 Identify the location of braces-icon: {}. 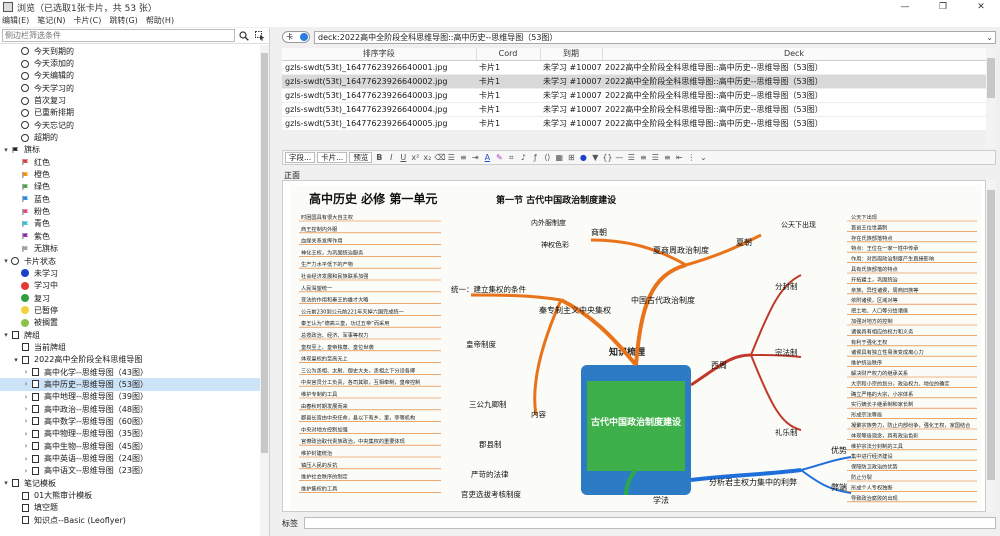
(607, 157).